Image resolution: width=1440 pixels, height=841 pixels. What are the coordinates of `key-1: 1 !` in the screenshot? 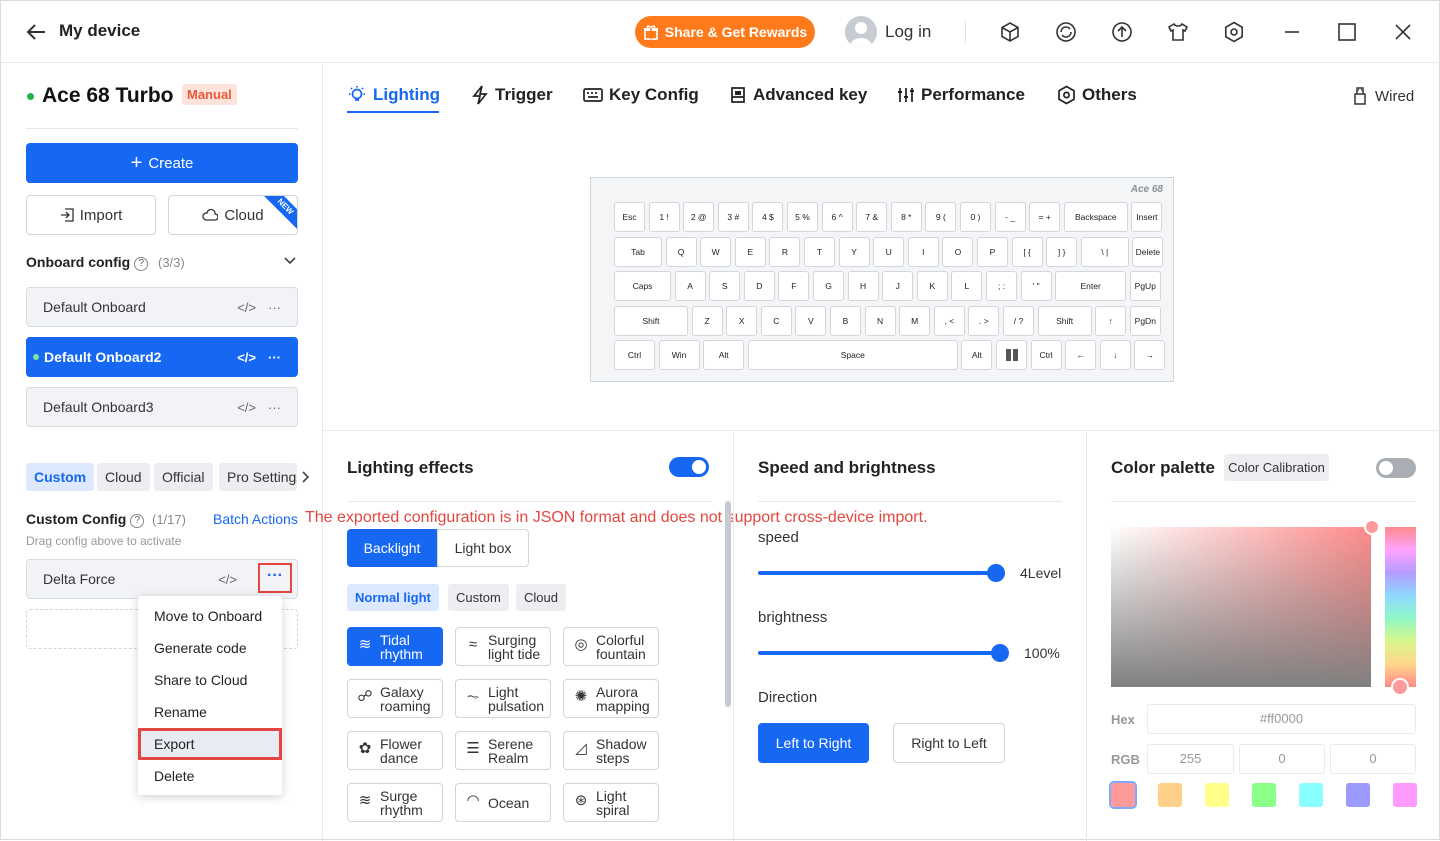 It's located at (664, 217).